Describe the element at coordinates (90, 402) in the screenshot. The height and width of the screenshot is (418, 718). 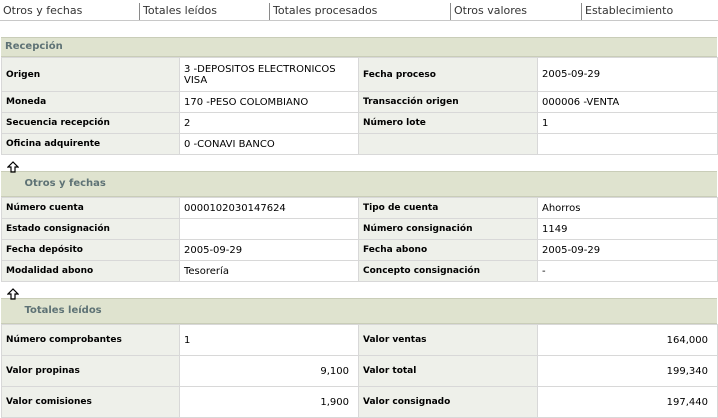
I see `field-label: Valor comisiones` at that location.